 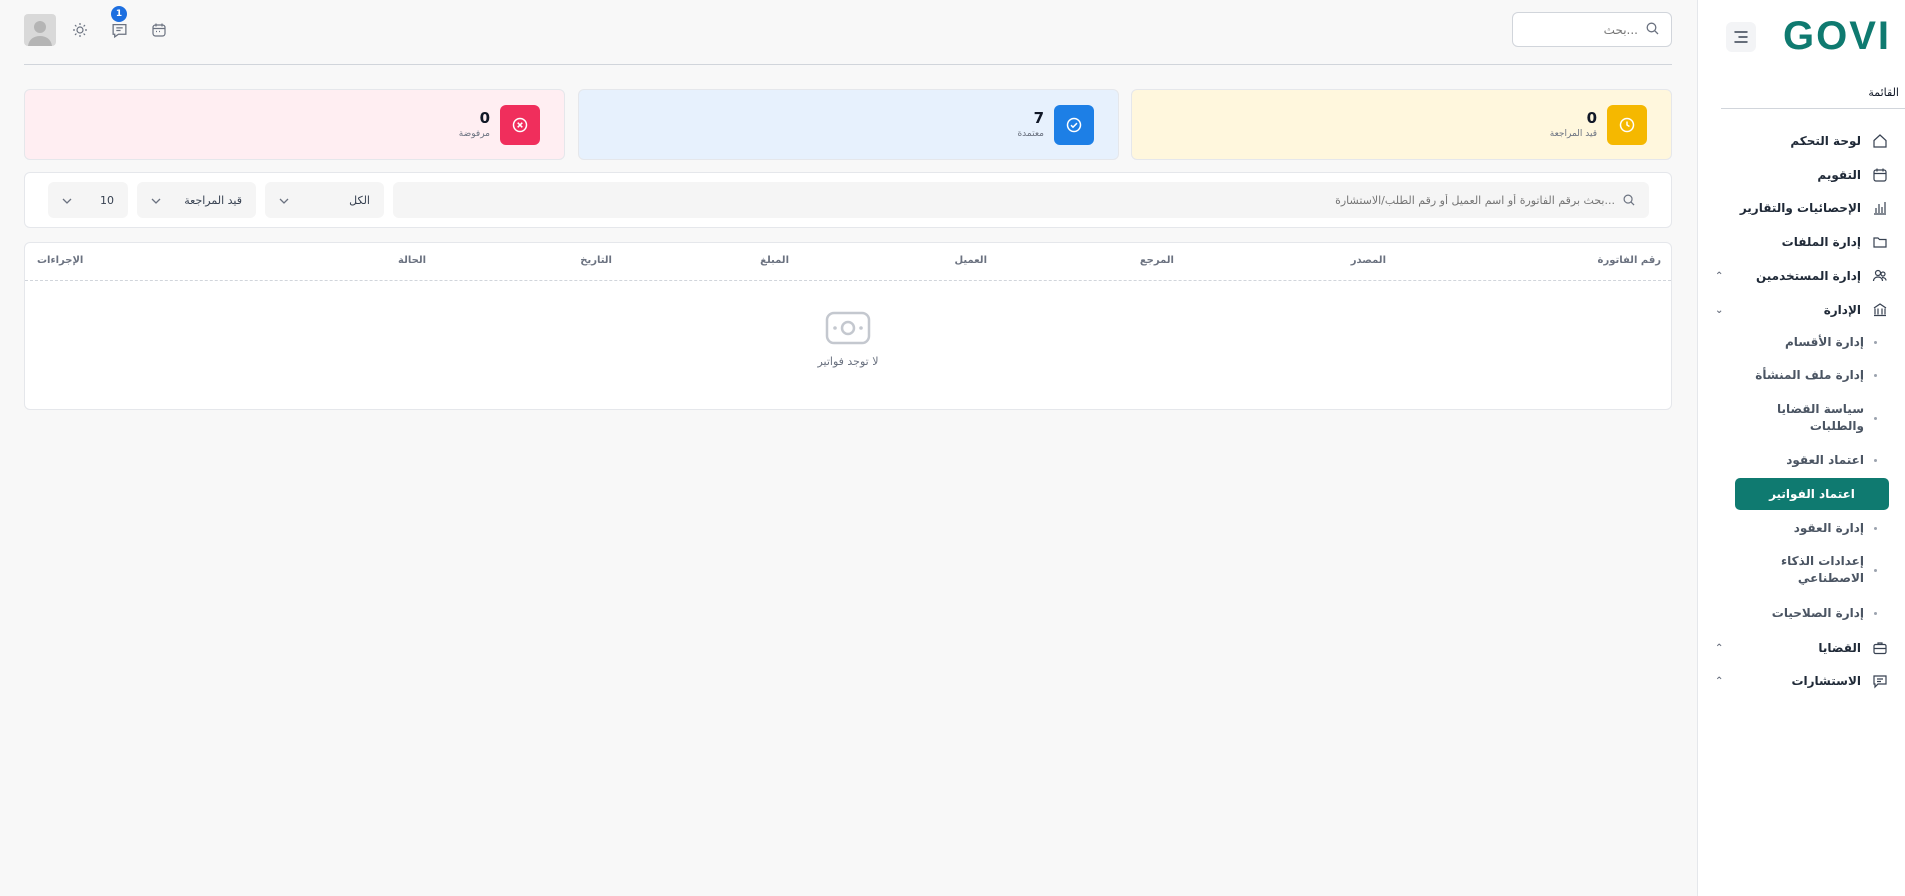 I want to click on sub-item-label: اعتماد العقود, so click(x=1825, y=460).